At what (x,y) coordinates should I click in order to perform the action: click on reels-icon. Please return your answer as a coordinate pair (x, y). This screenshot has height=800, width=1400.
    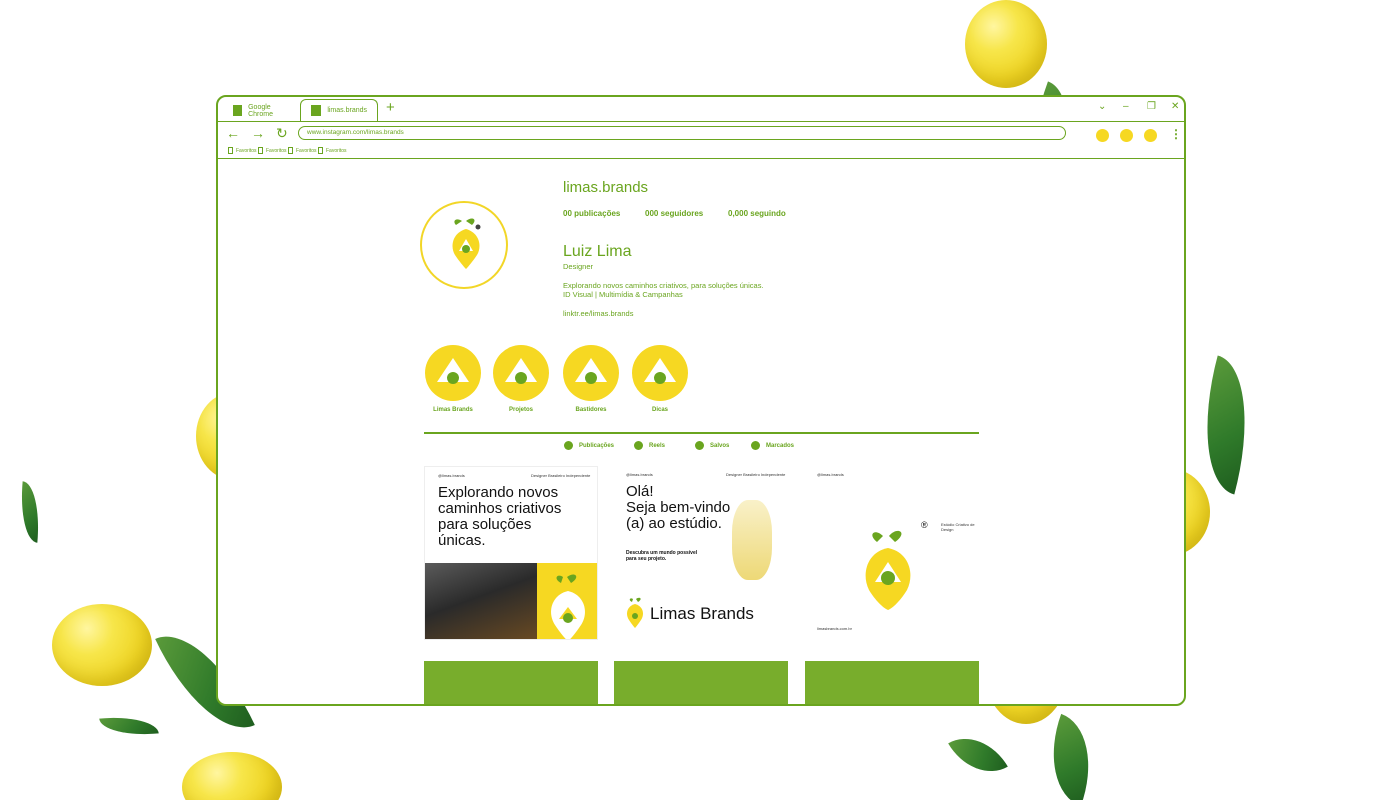
    Looking at the image, I should click on (638, 445).